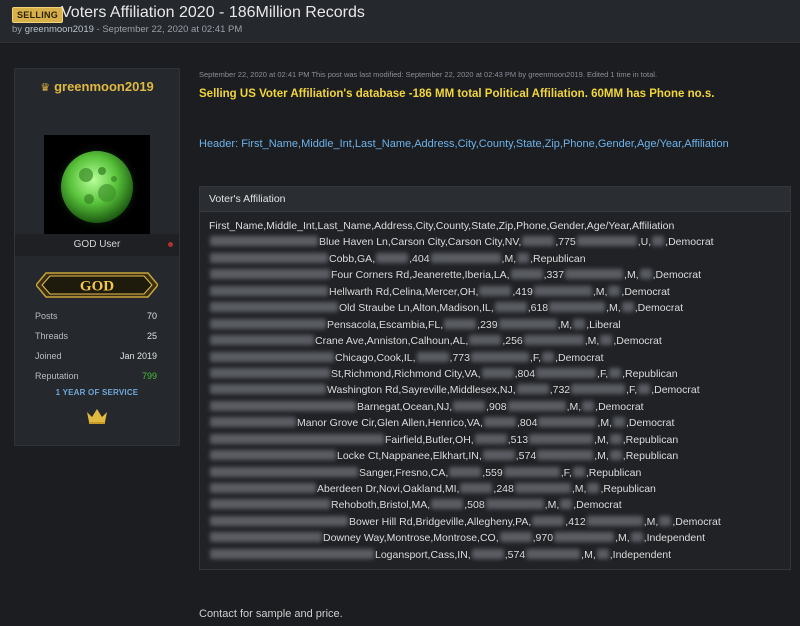  What do you see at coordinates (170, 244) in the screenshot?
I see `status-dot-icon` at bounding box center [170, 244].